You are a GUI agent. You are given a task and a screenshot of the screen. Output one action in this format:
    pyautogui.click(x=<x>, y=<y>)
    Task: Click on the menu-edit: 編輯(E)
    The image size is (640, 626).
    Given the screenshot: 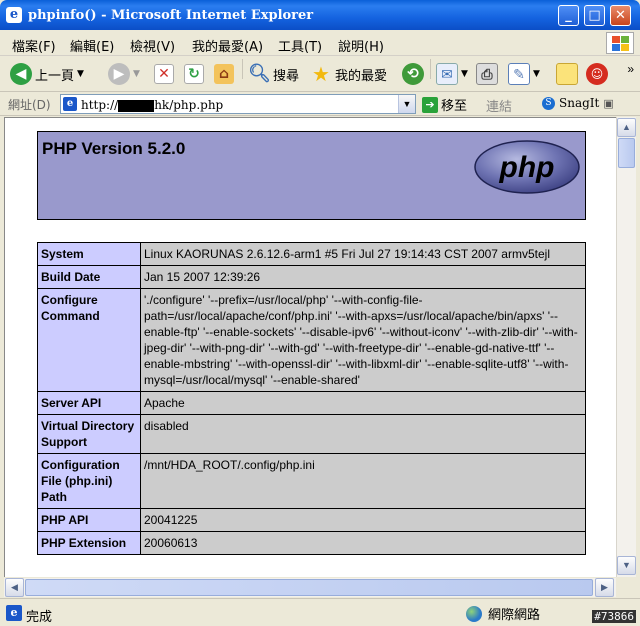 What is the action you would take?
    pyautogui.click(x=92, y=45)
    